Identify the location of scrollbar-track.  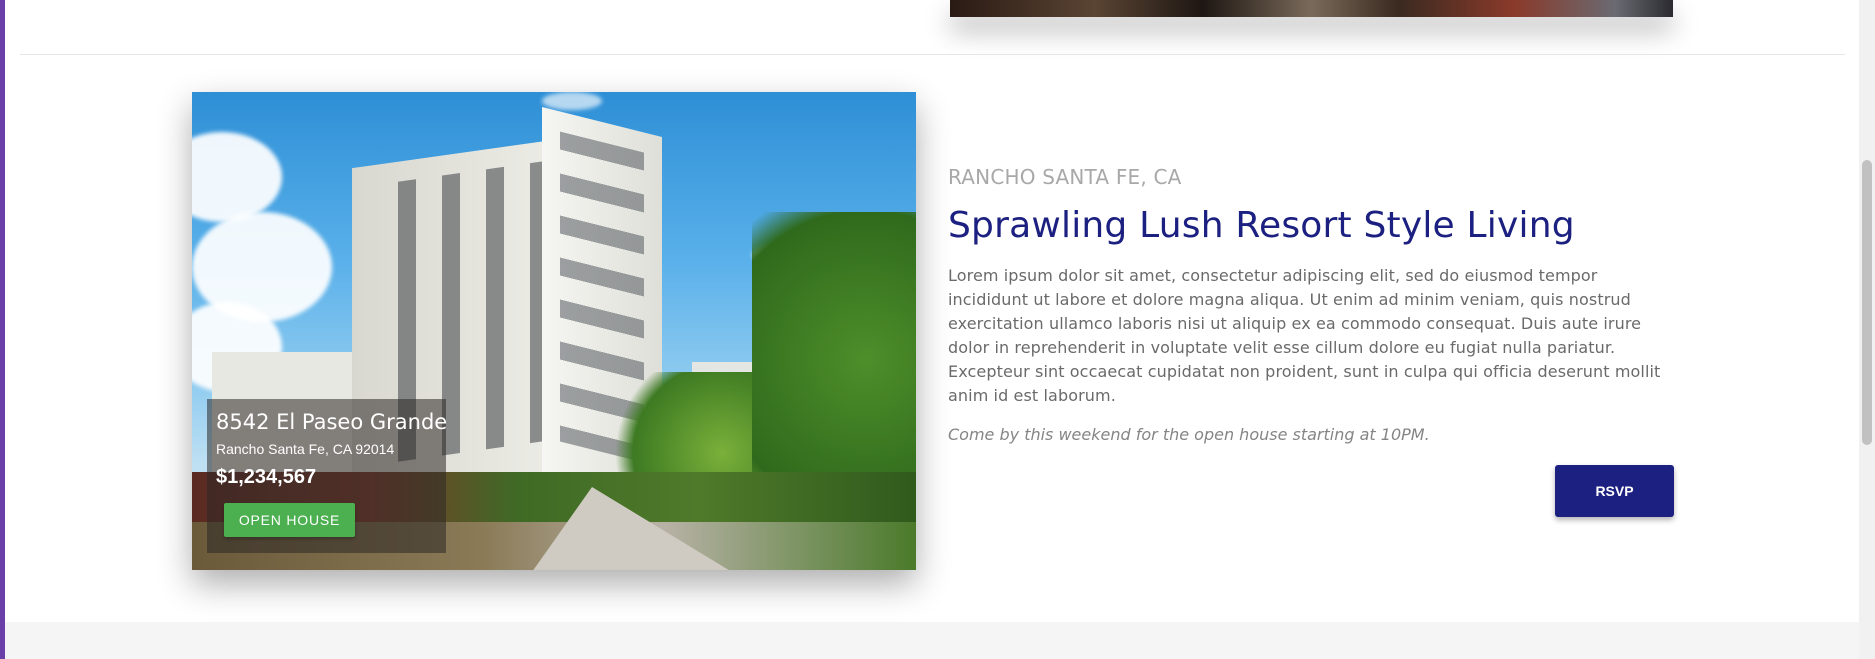
(1867, 329).